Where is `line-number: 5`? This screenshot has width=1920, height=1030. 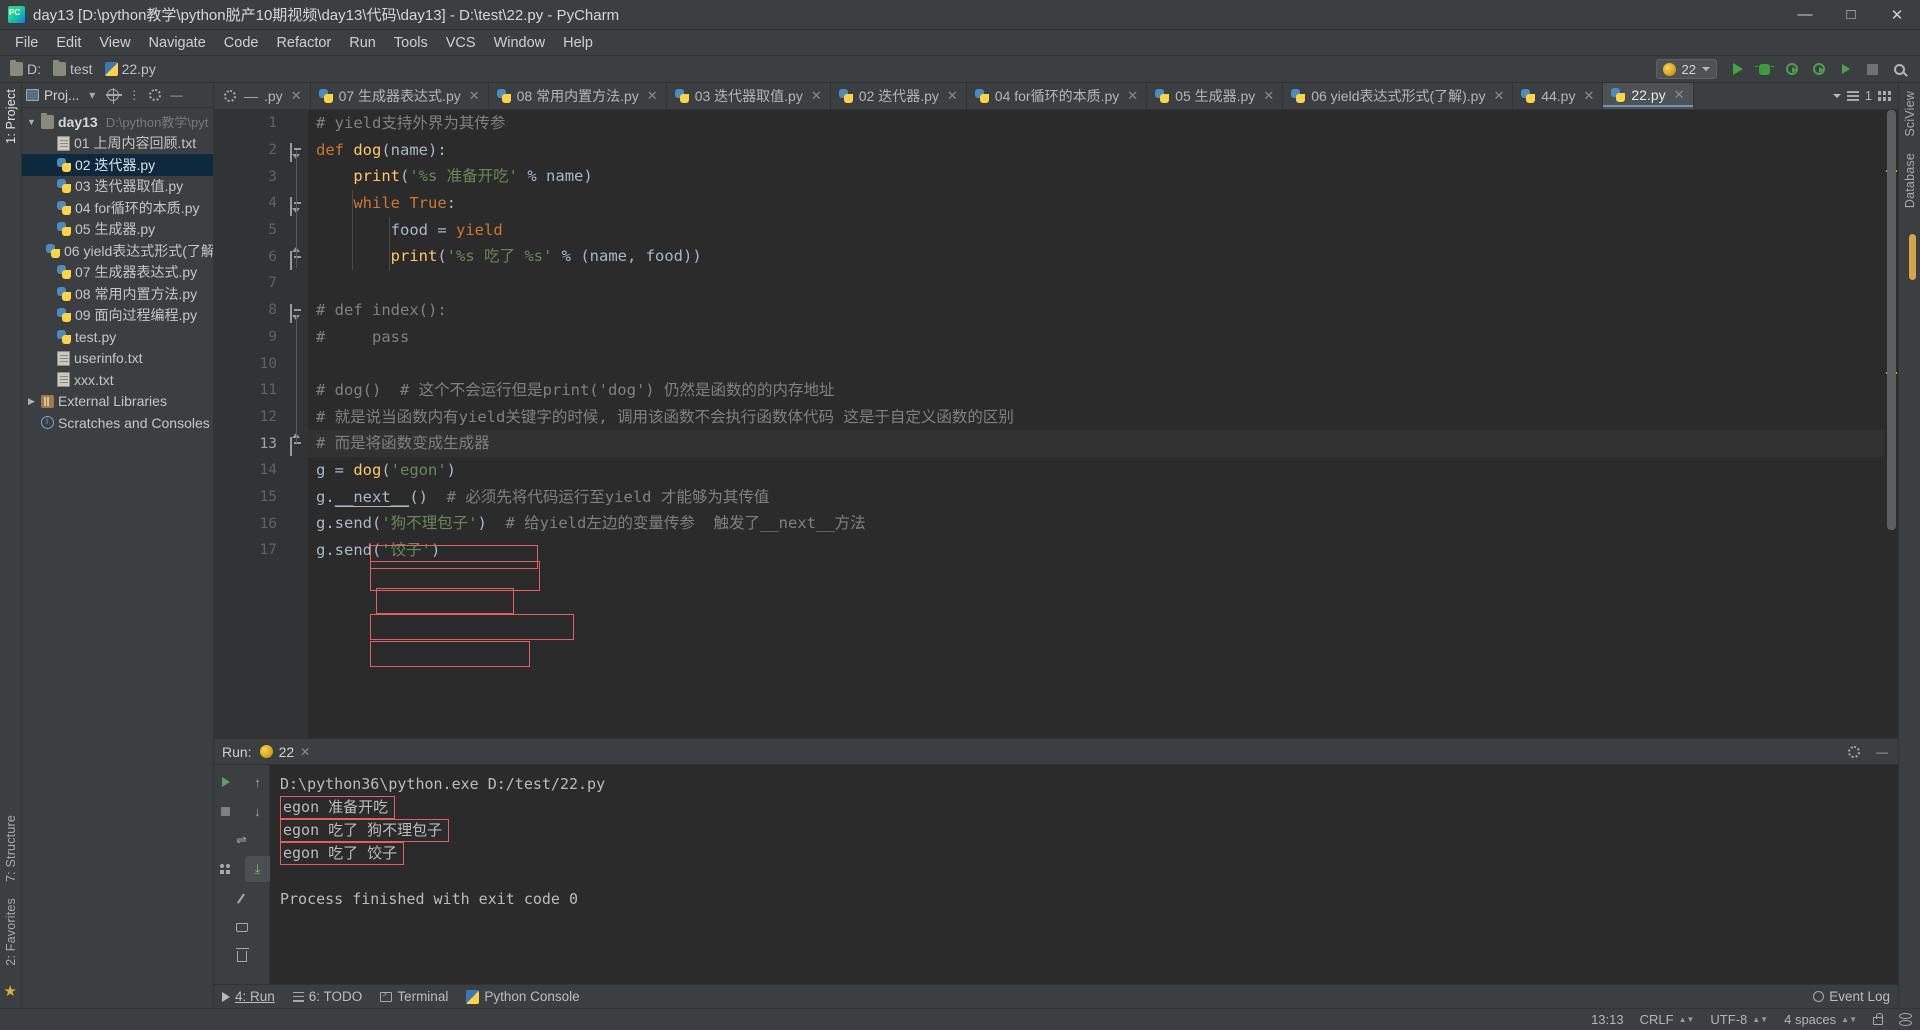 line-number: 5 is located at coordinates (250, 230).